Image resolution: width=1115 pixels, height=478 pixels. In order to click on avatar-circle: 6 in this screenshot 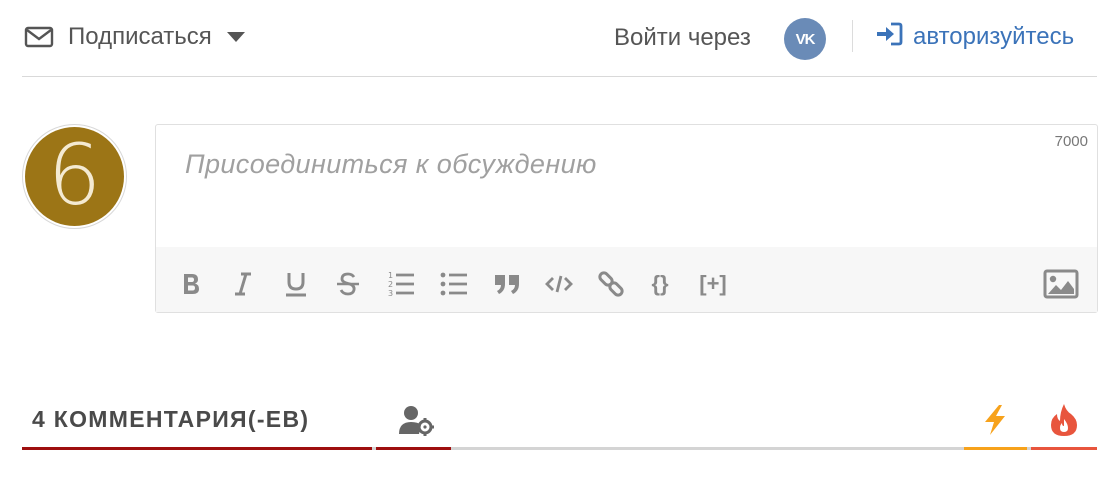, I will do `click(74, 176)`.